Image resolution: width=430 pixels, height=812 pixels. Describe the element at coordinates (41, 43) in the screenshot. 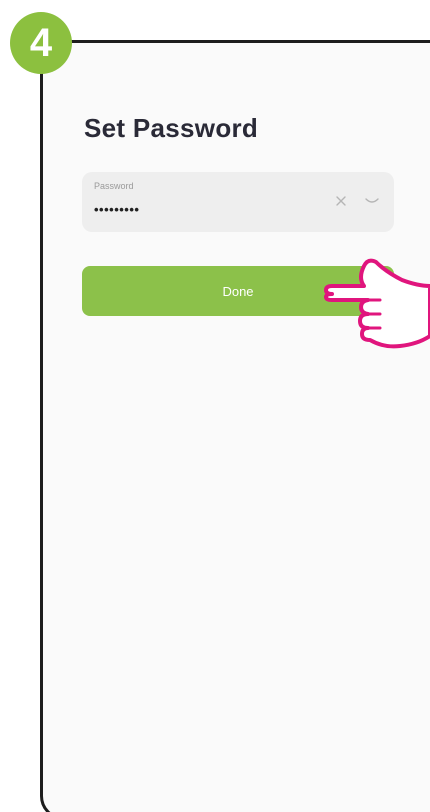

I see `step-badge: 4` at that location.